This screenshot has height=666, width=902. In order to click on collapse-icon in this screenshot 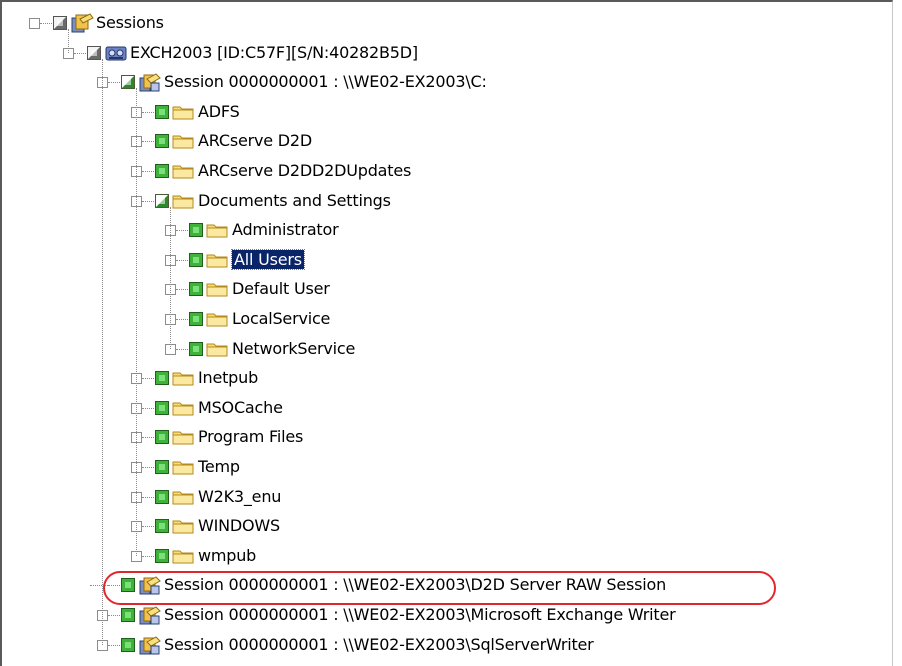, I will do `click(34, 23)`.